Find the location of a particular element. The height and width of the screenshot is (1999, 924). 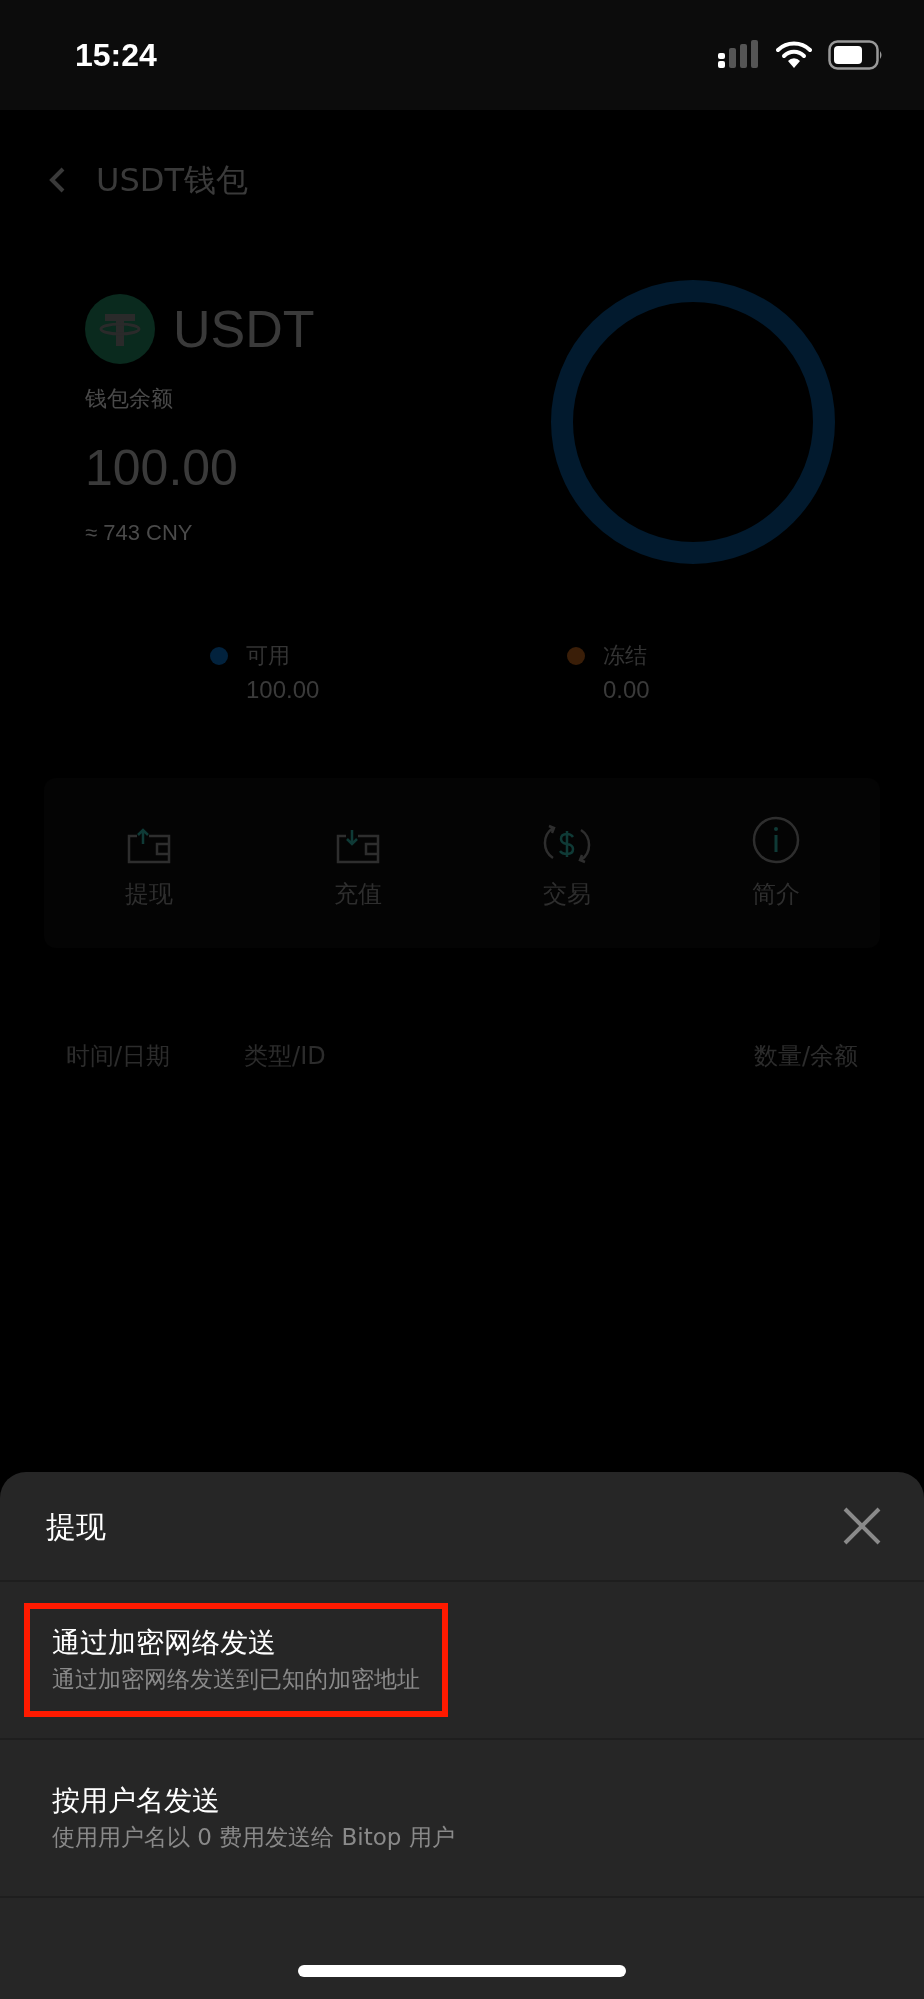

send-option: 按用户名发送 使用用户名以 0 费用发送给 Bitop 用户 is located at coordinates (253, 1818).